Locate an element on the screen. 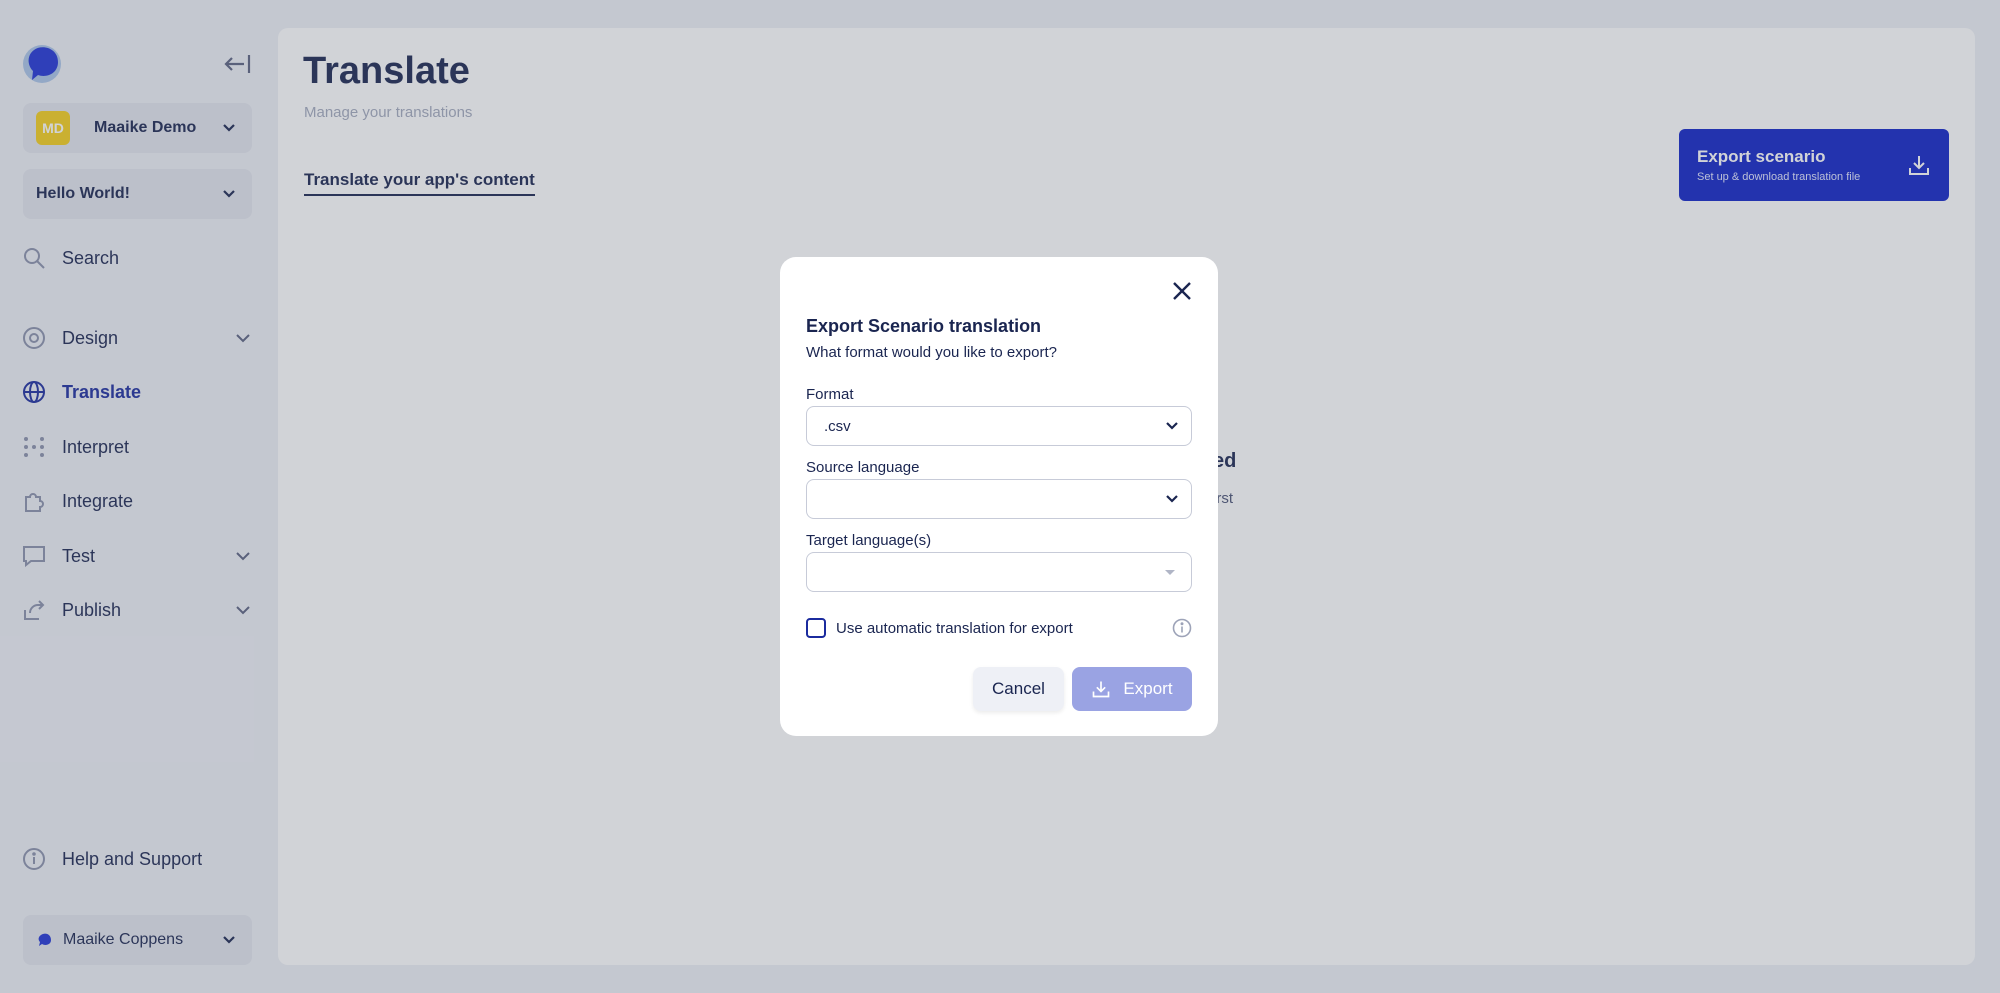 This screenshot has height=993, width=2000. export-button-label: Export is located at coordinates (1148, 688).